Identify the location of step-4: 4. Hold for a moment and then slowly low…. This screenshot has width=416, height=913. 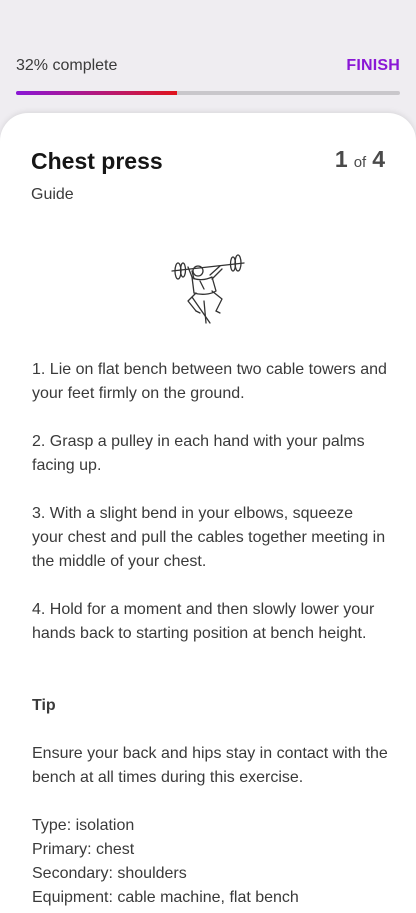
(203, 621).